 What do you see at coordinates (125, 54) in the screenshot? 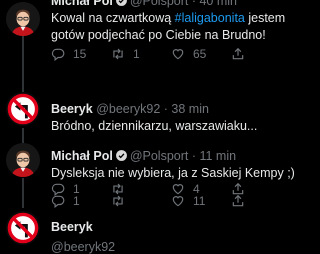
I see `retweet-button: 1` at bounding box center [125, 54].